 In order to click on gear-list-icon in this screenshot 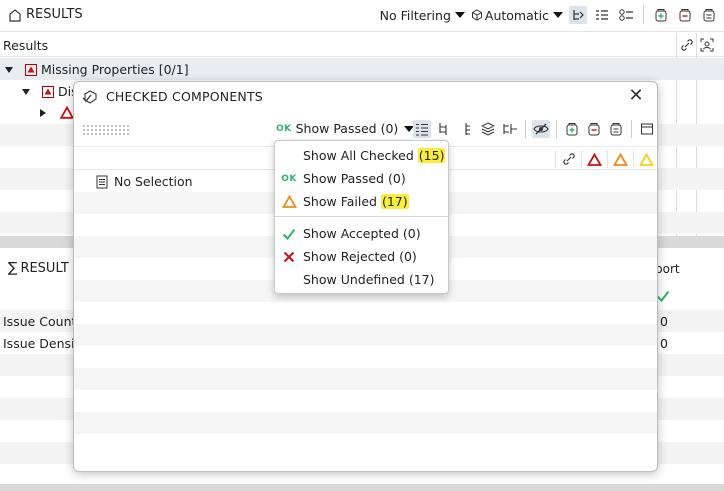, I will do `click(626, 15)`.